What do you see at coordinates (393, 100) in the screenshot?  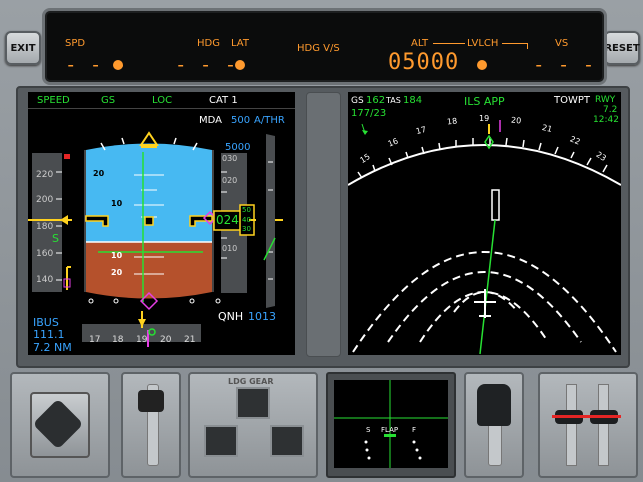 I see `tas-label: TAS` at bounding box center [393, 100].